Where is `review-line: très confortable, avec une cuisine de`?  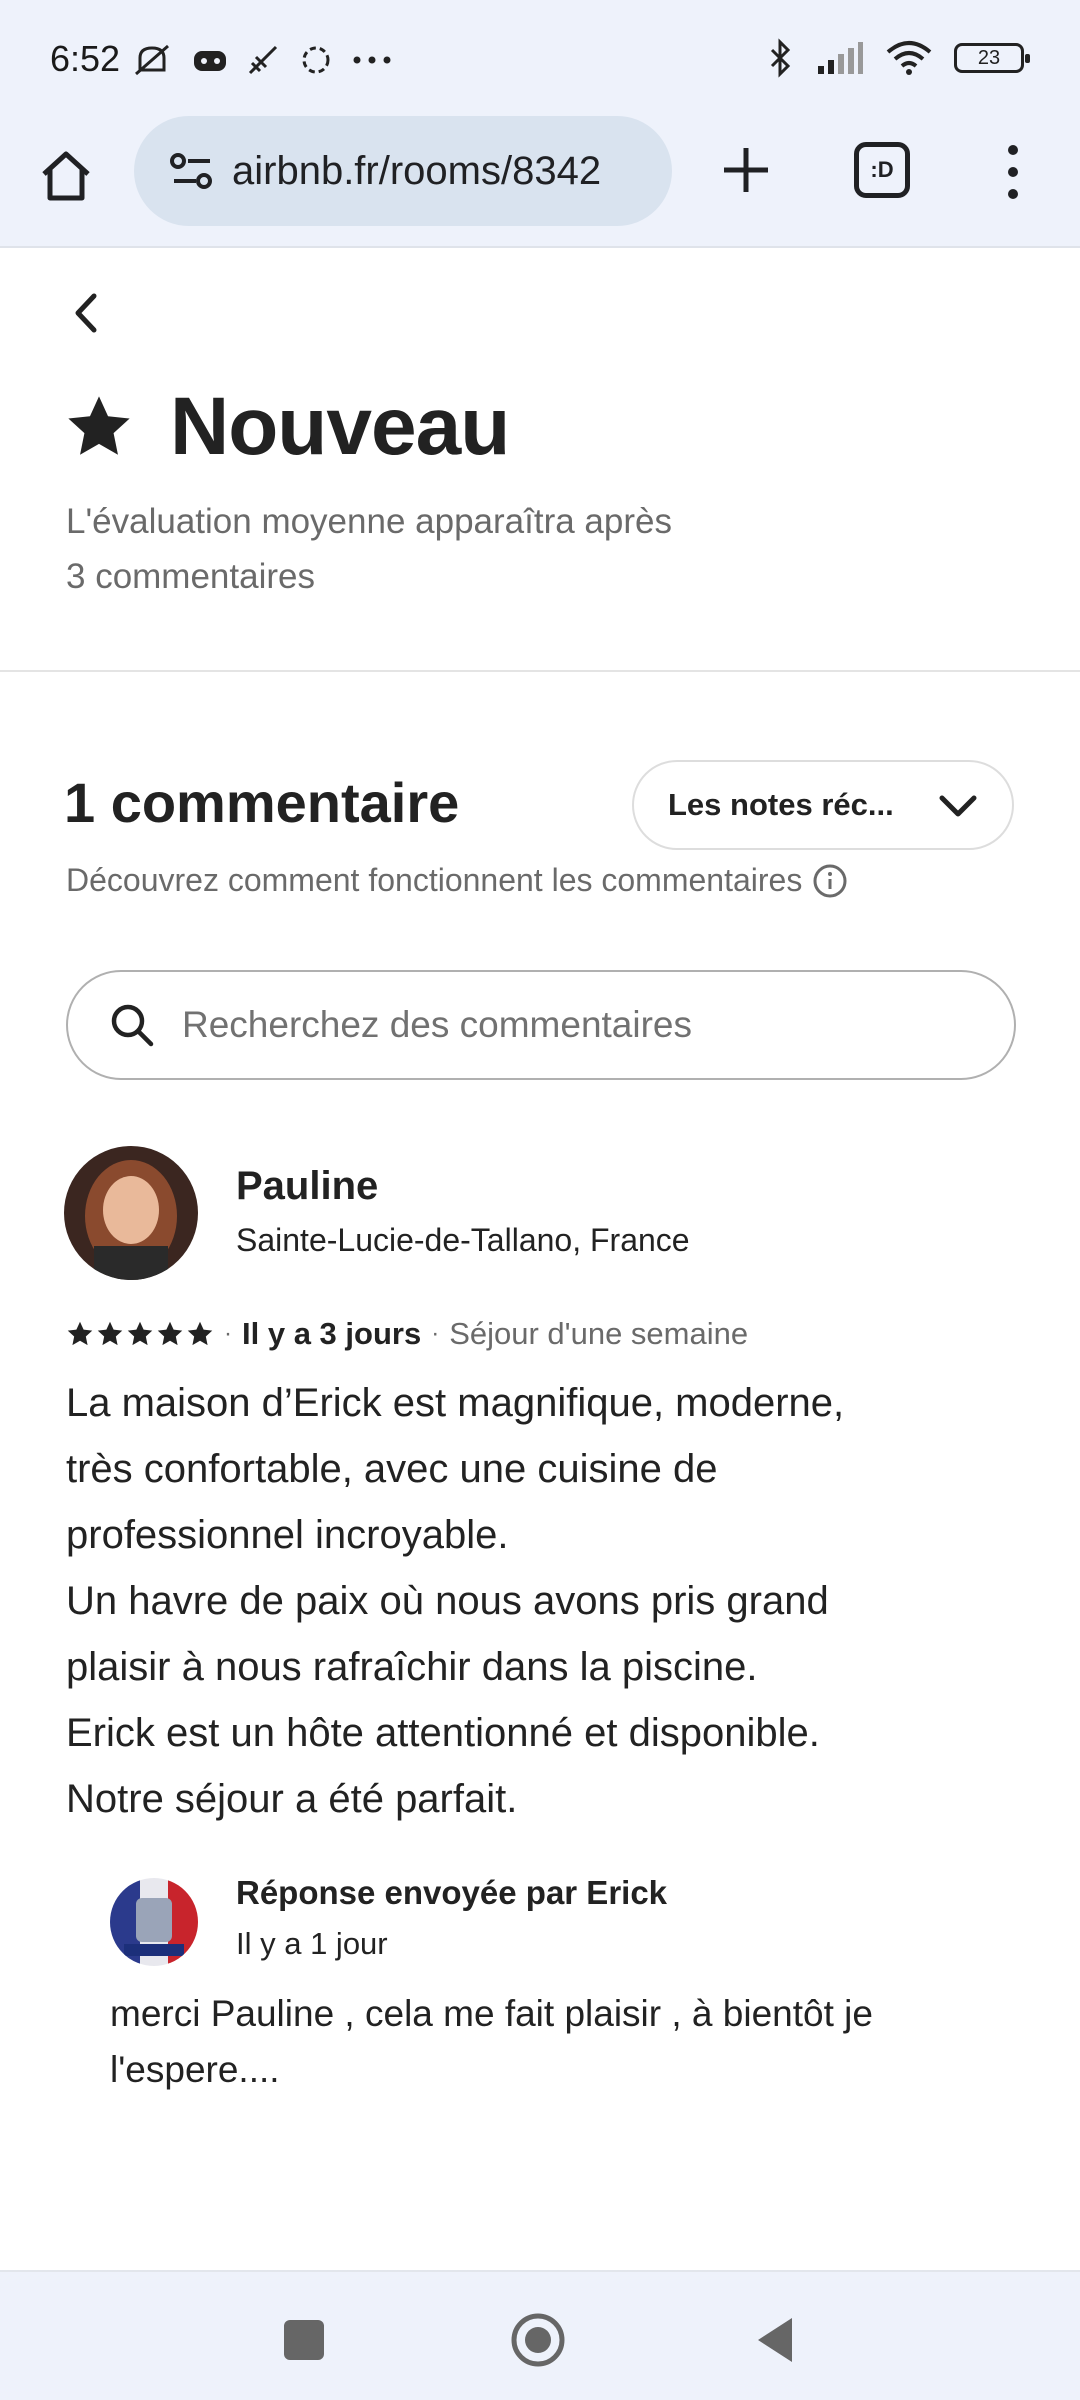
review-line: très confortable, avec une cuisine de is located at coordinates (392, 1469).